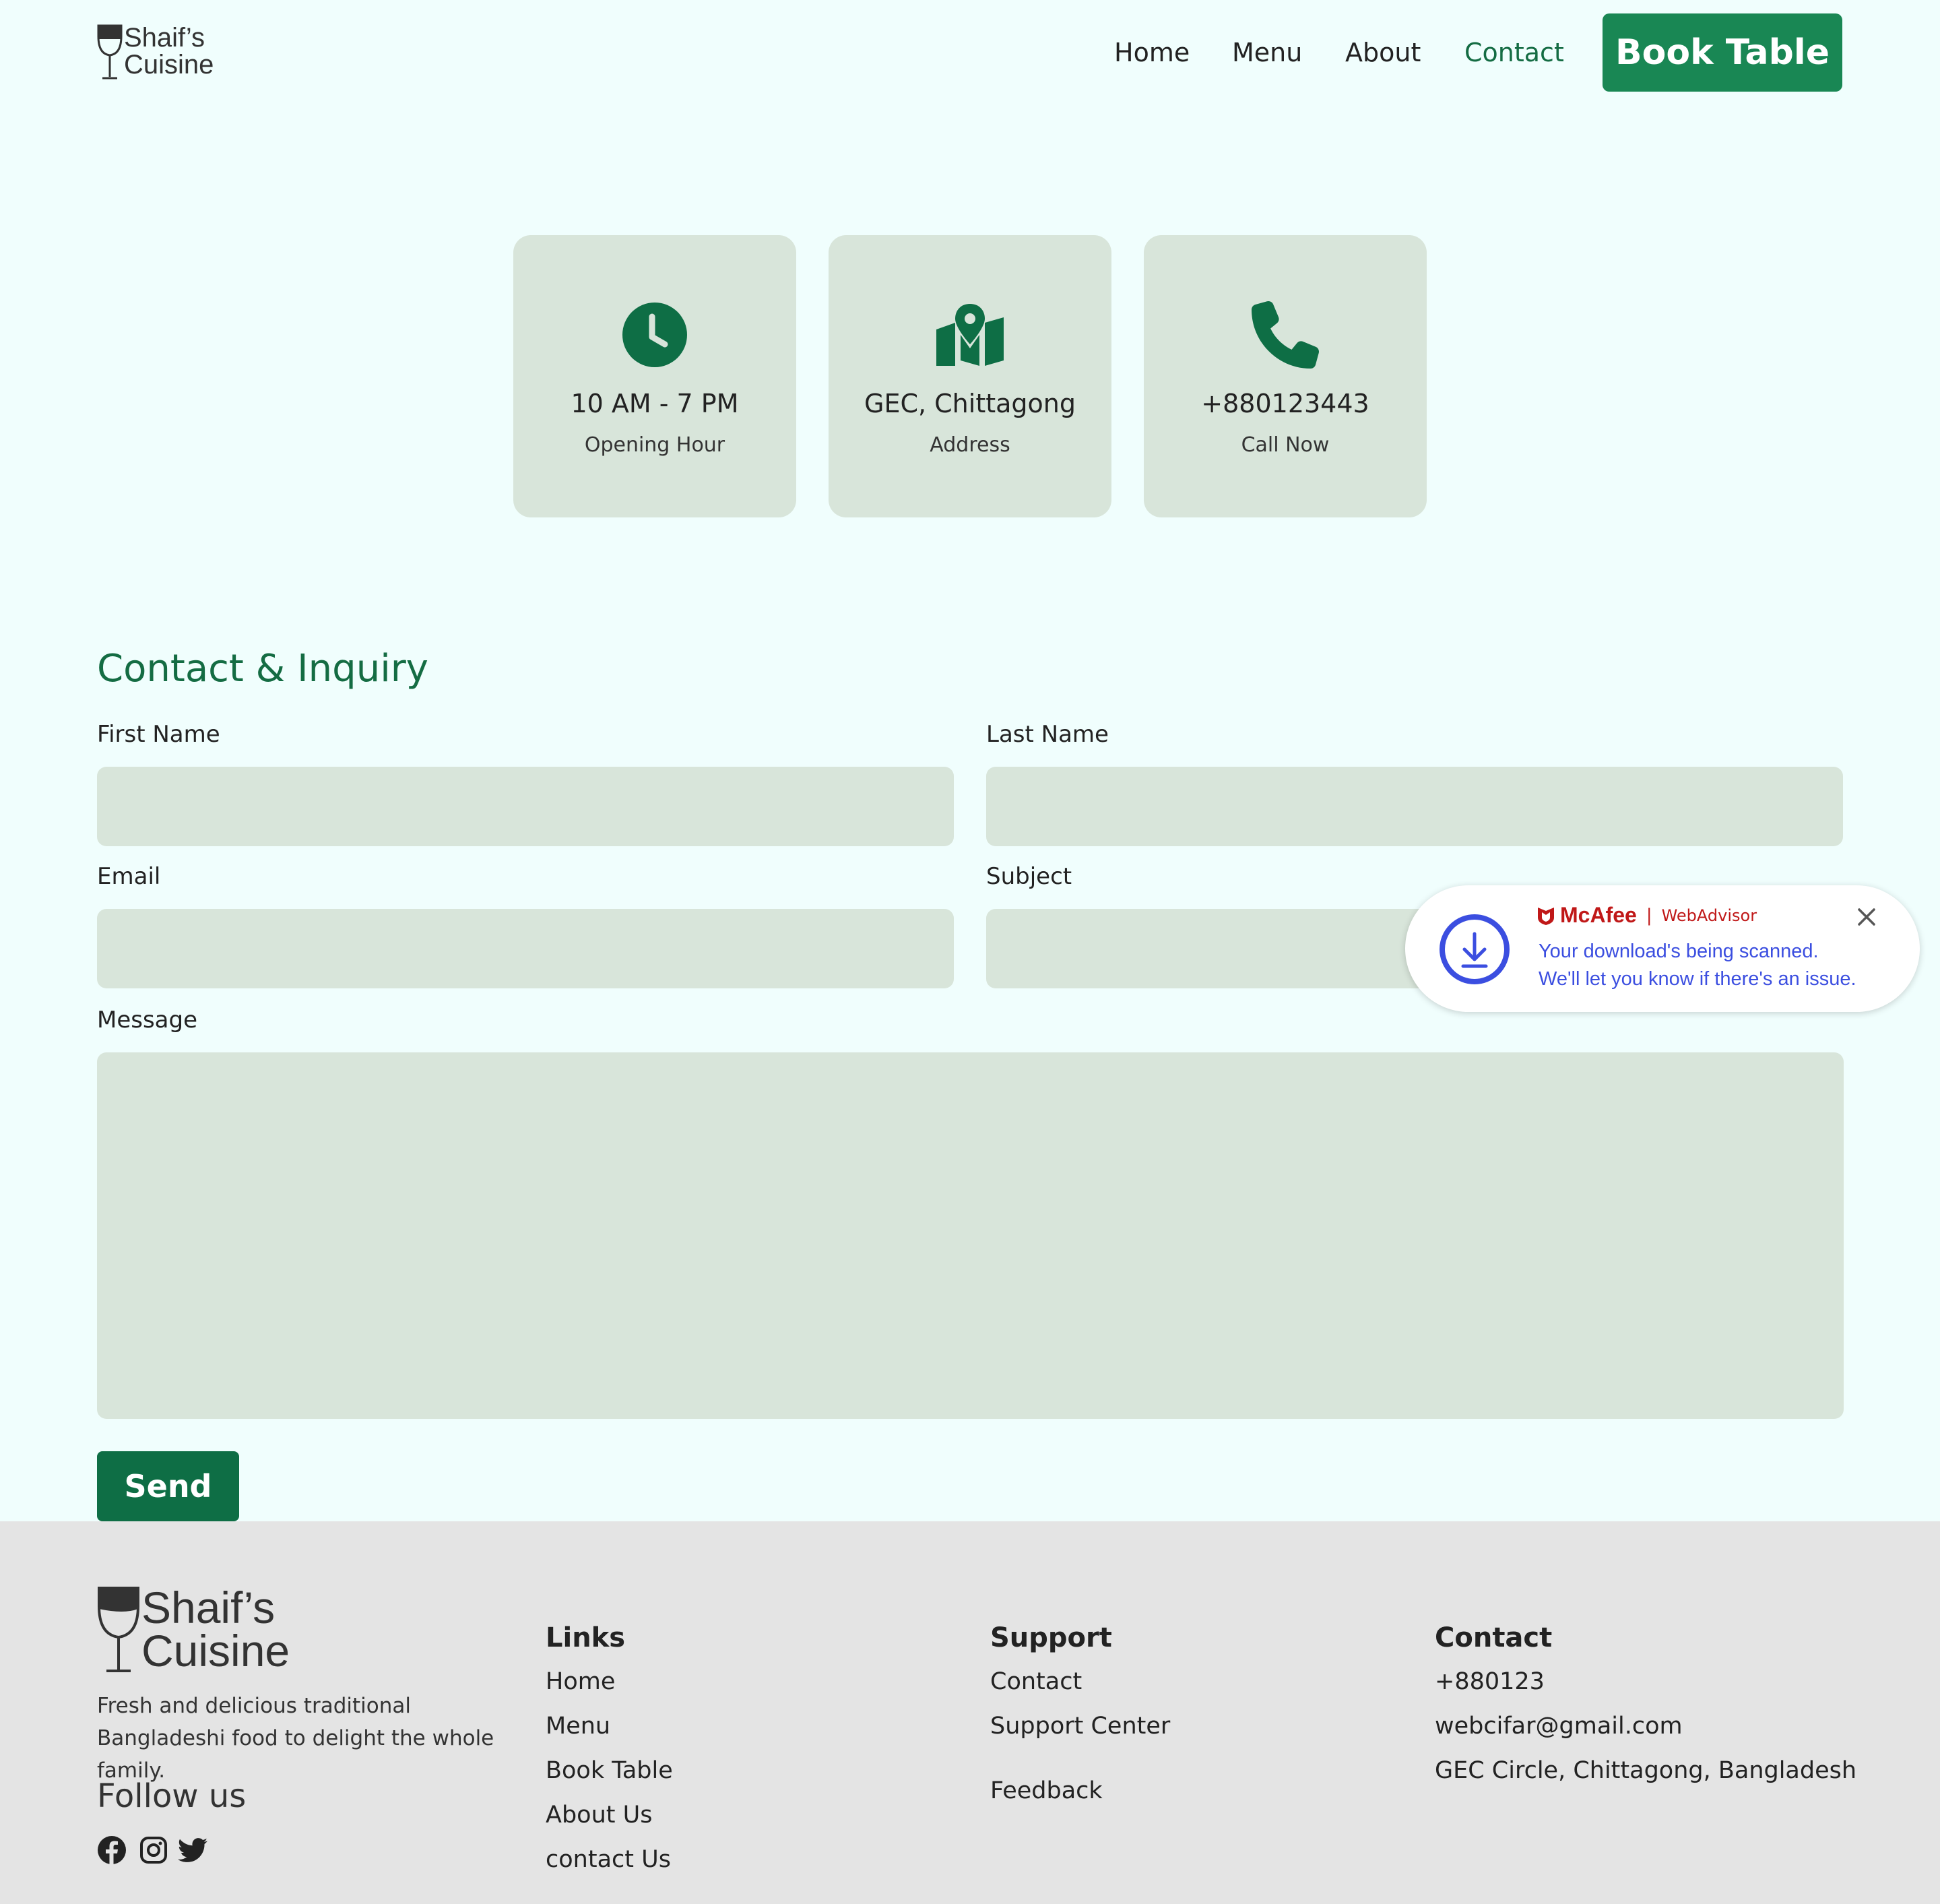 The width and height of the screenshot is (1940, 1904). Describe the element at coordinates (654, 445) in the screenshot. I see `card-subtitle: Opening Hour` at that location.